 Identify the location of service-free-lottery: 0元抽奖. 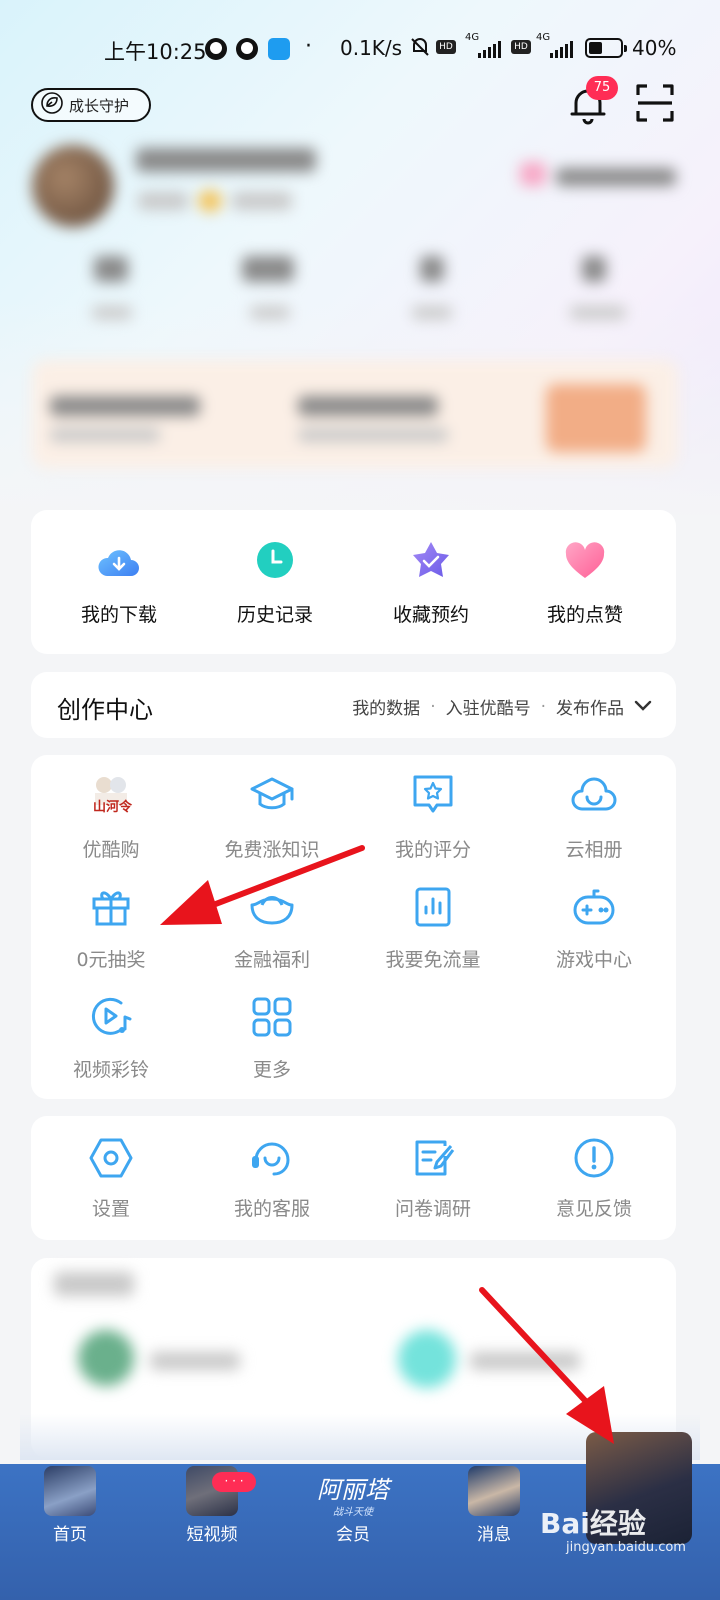
(111, 927).